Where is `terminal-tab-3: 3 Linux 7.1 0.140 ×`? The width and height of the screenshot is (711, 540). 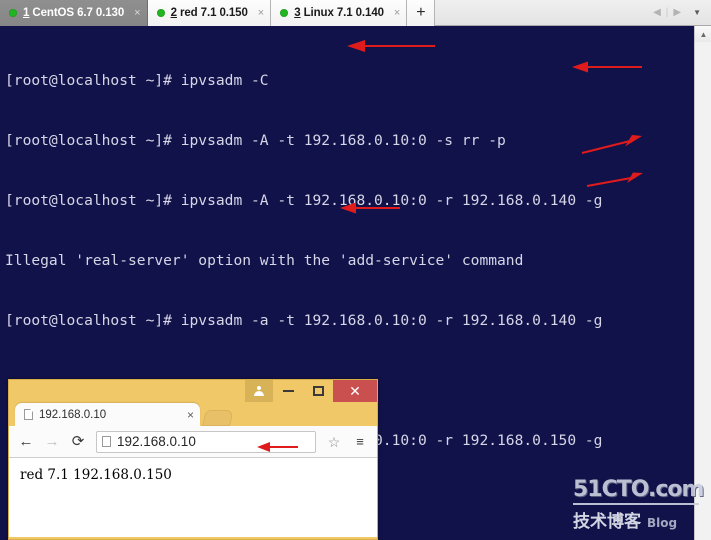 terminal-tab-3: 3 Linux 7.1 0.140 × is located at coordinates (339, 13).